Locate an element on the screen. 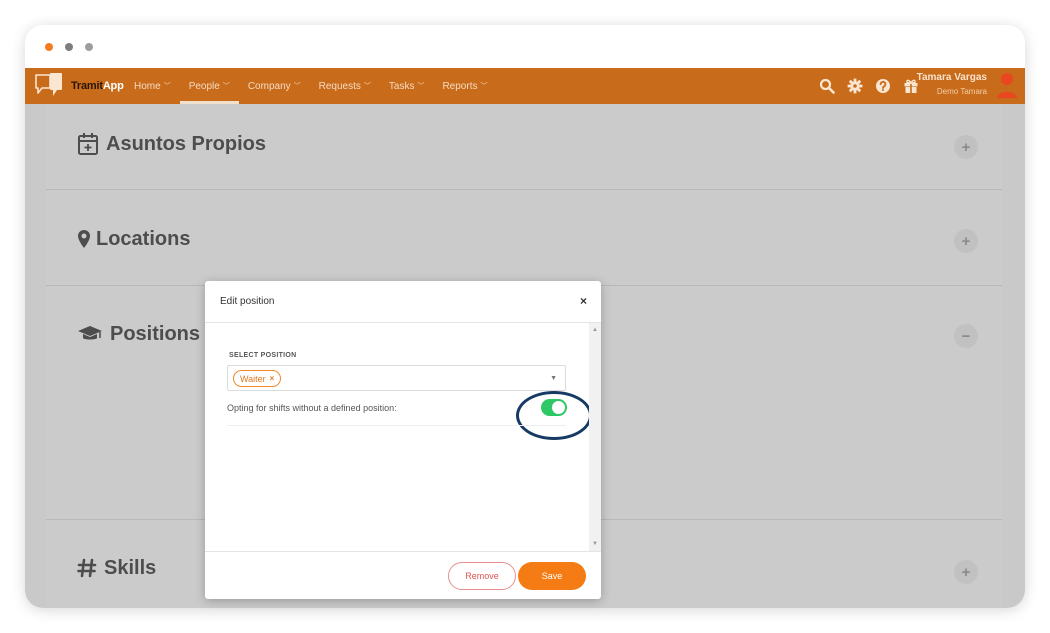 Image resolution: width=1050 pixels, height=633 pixels. calendar-plus-icon is located at coordinates (88, 144).